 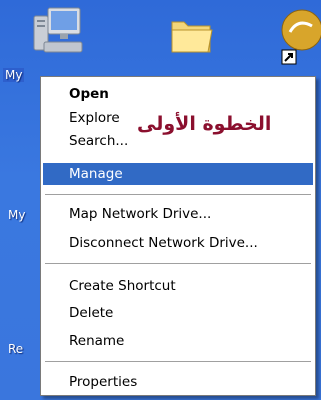 I want to click on shortcut-icon, so click(x=299, y=37).